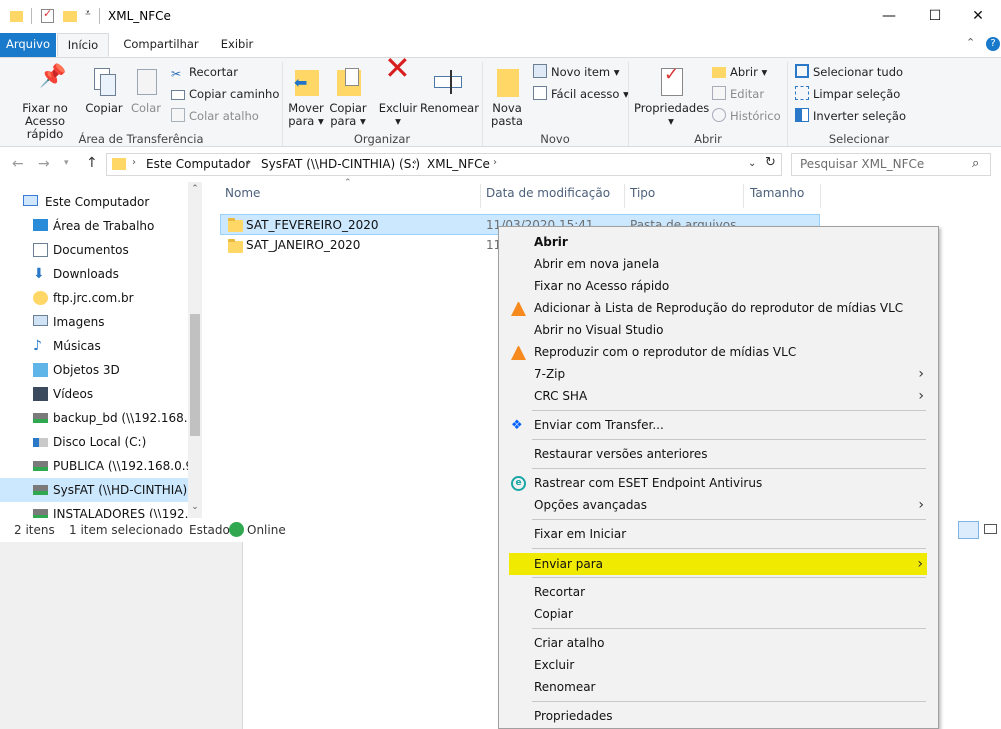 The image size is (1001, 729). I want to click on select-none-button: Limpar seleção, so click(847, 94).